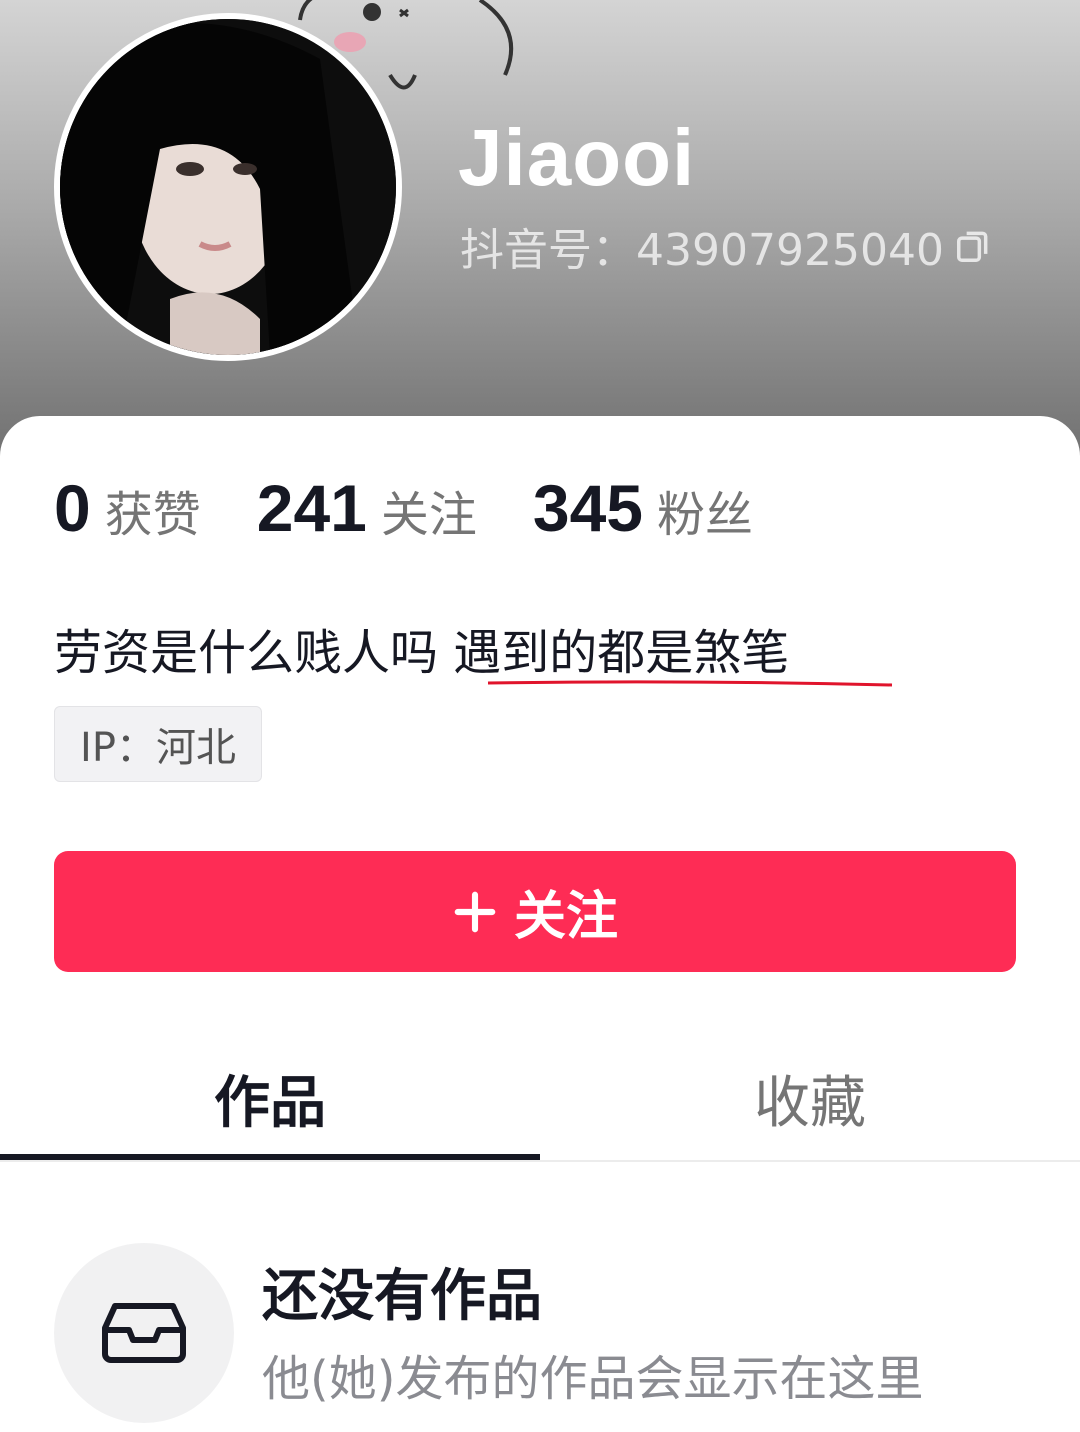 The height and width of the screenshot is (1432, 1080). I want to click on stat-following-label: 关注, so click(428, 515).